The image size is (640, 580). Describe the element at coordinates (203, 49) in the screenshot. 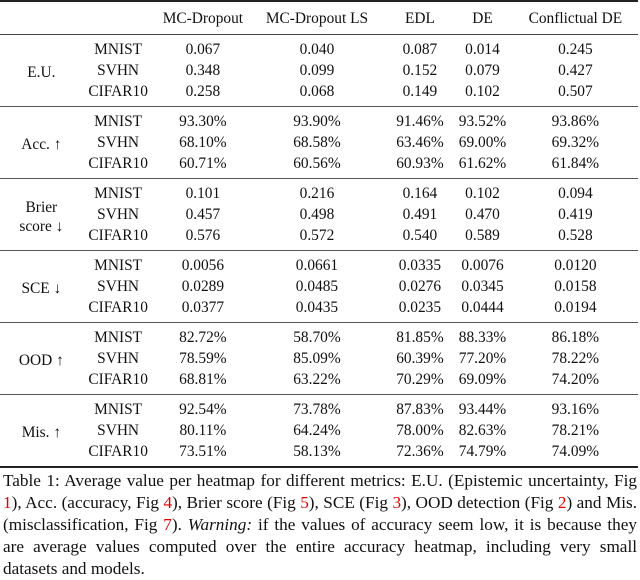

I see `value-cell: 0.067` at that location.